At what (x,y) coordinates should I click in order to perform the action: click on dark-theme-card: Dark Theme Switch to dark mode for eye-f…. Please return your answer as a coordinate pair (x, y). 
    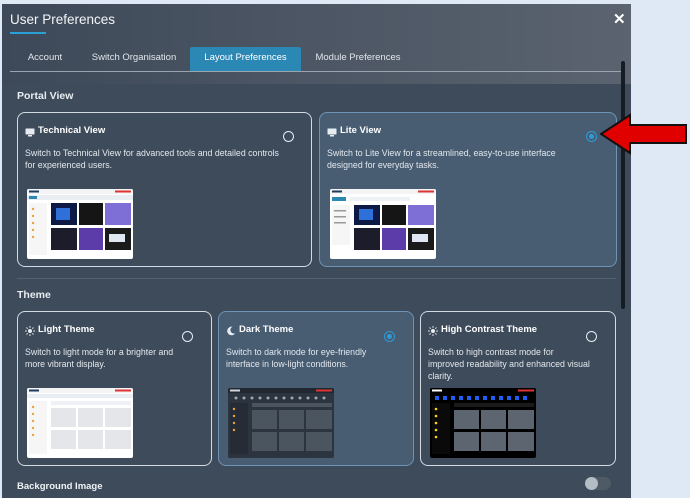
    Looking at the image, I should click on (316, 388).